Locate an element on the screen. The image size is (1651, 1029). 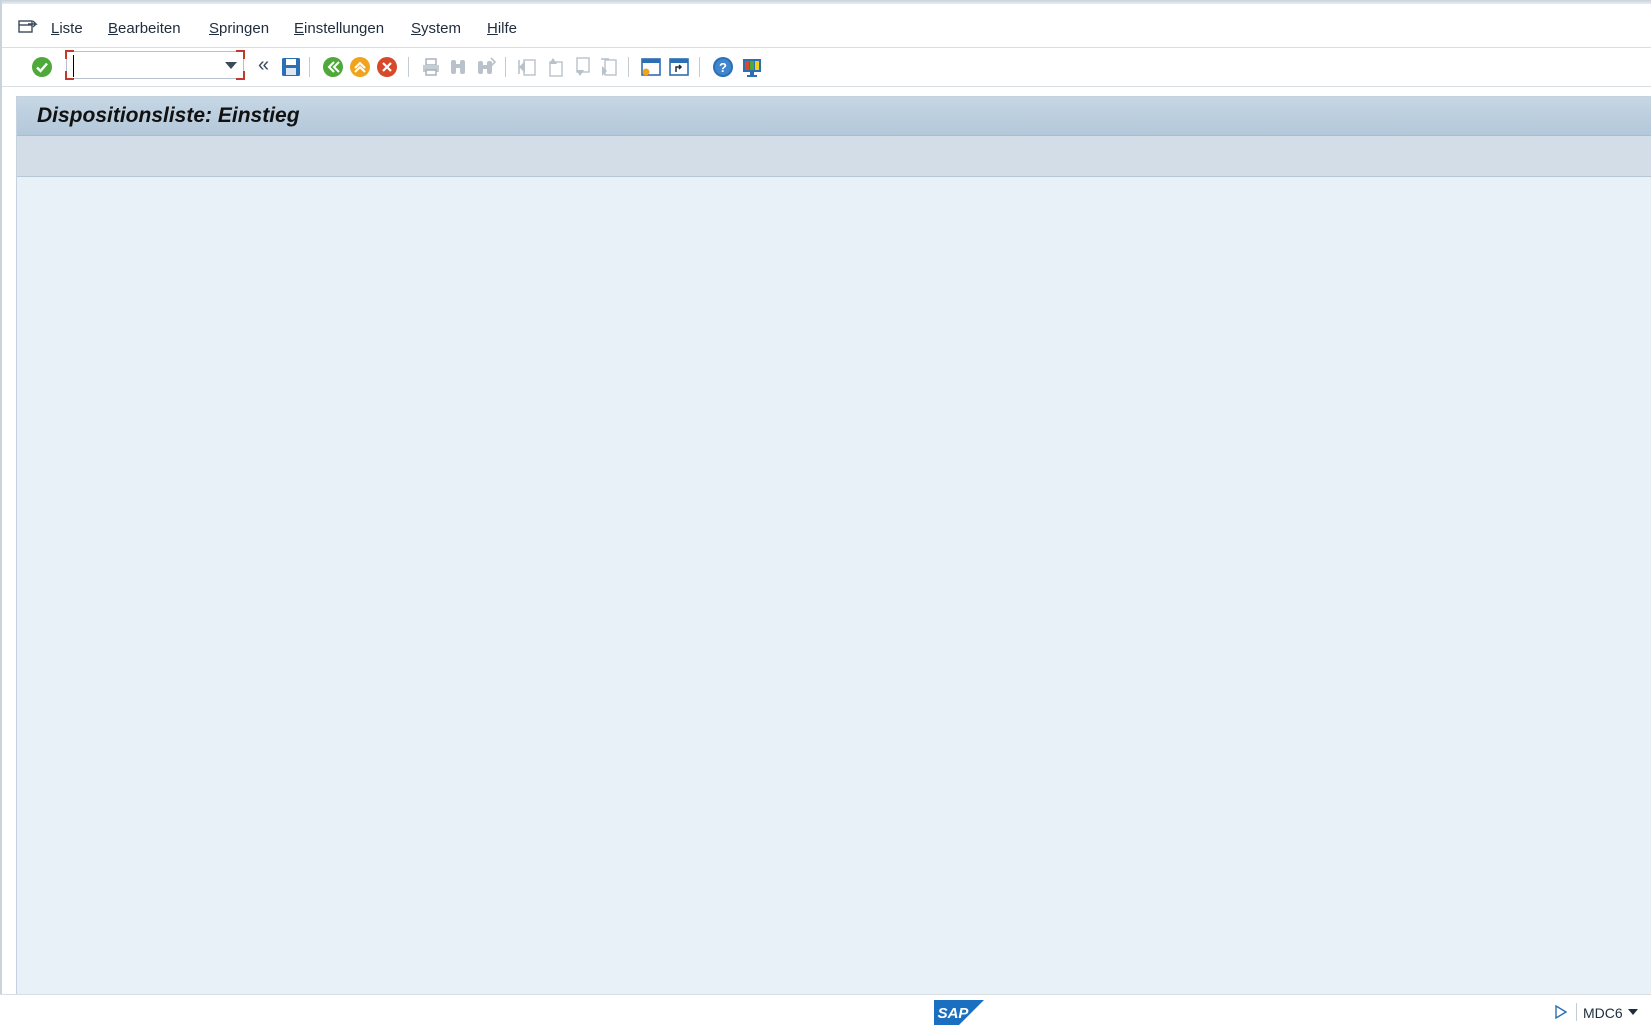
command-input is located at coordinates (145, 66).